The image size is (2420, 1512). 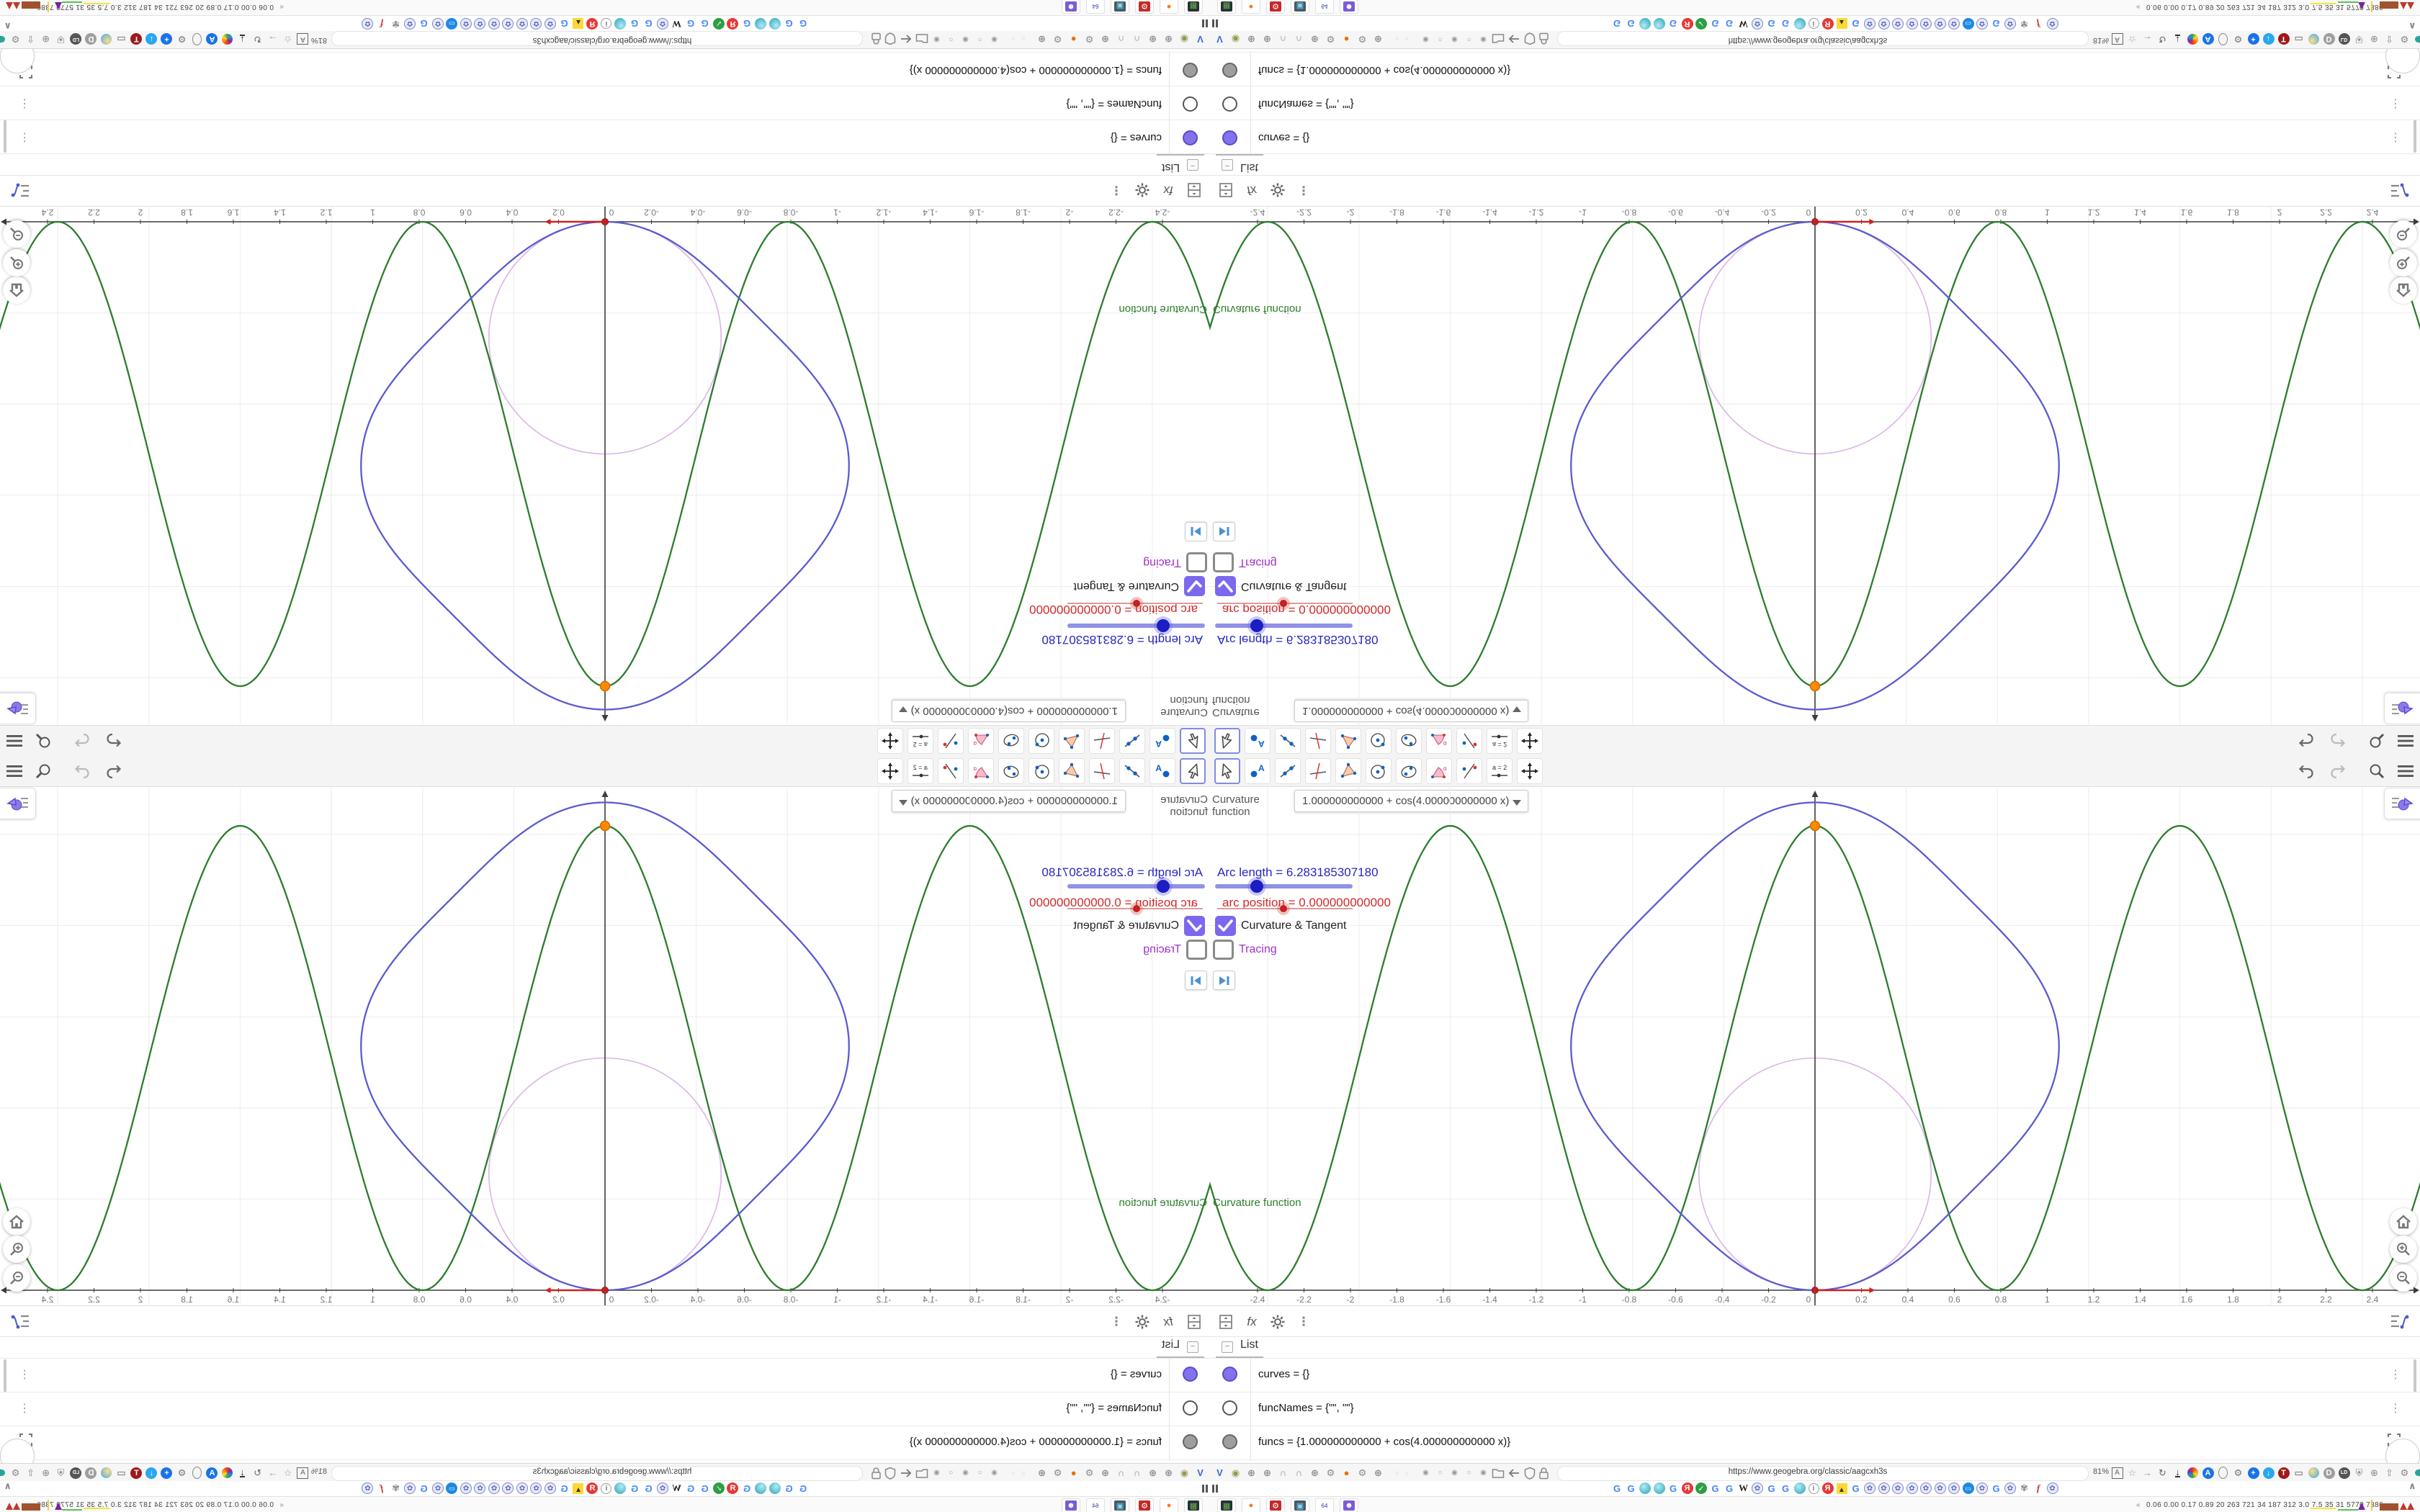 What do you see at coordinates (578, 23) in the screenshot?
I see `bookmark-favicon-photo: ▲` at bounding box center [578, 23].